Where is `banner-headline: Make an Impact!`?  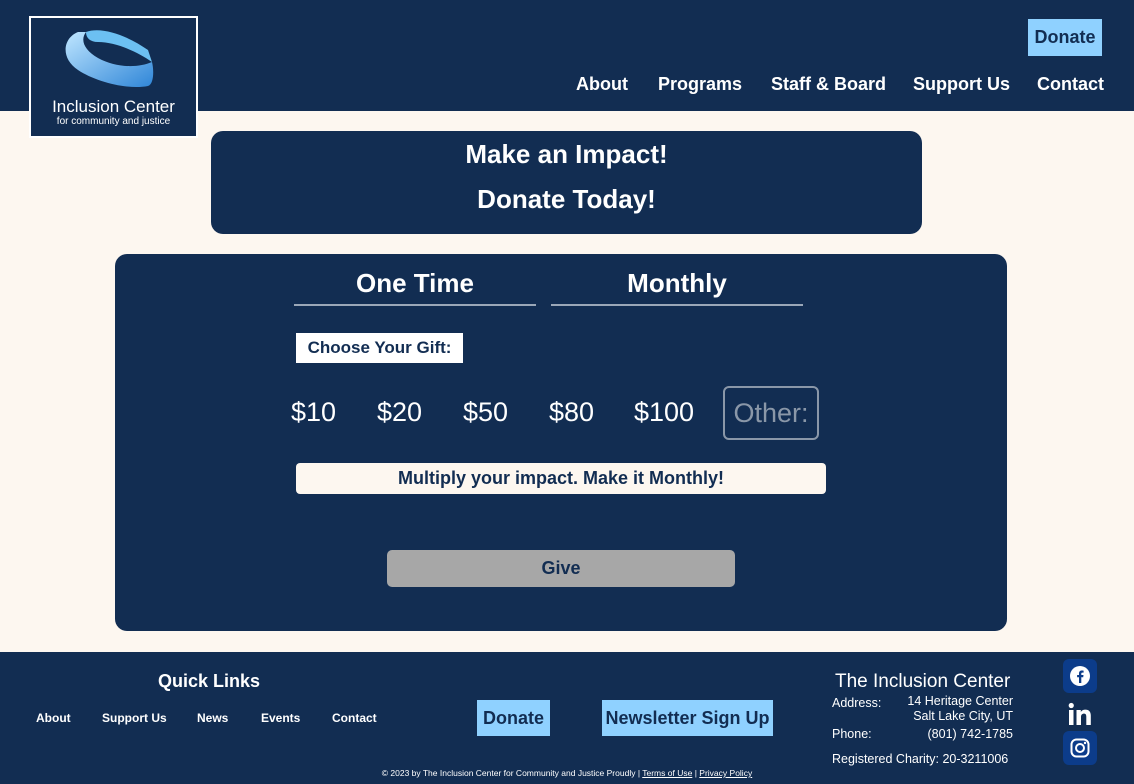 banner-headline: Make an Impact! is located at coordinates (566, 154).